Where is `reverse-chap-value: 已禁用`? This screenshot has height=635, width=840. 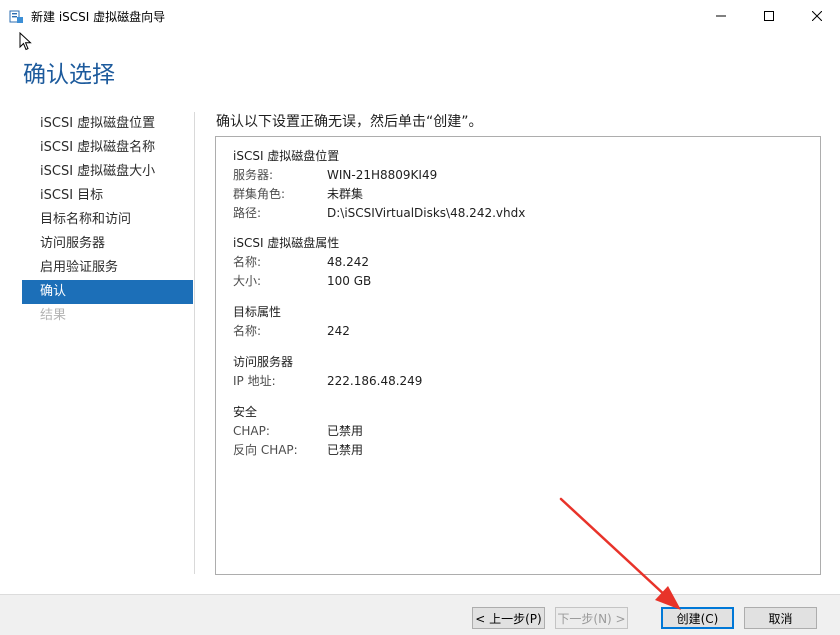
reverse-chap-value: 已禁用 is located at coordinates (345, 450).